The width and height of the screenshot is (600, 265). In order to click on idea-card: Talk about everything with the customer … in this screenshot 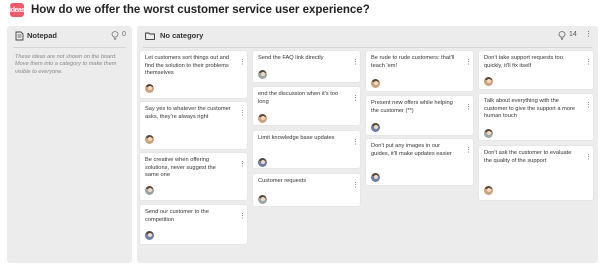, I will do `click(536, 117)`.